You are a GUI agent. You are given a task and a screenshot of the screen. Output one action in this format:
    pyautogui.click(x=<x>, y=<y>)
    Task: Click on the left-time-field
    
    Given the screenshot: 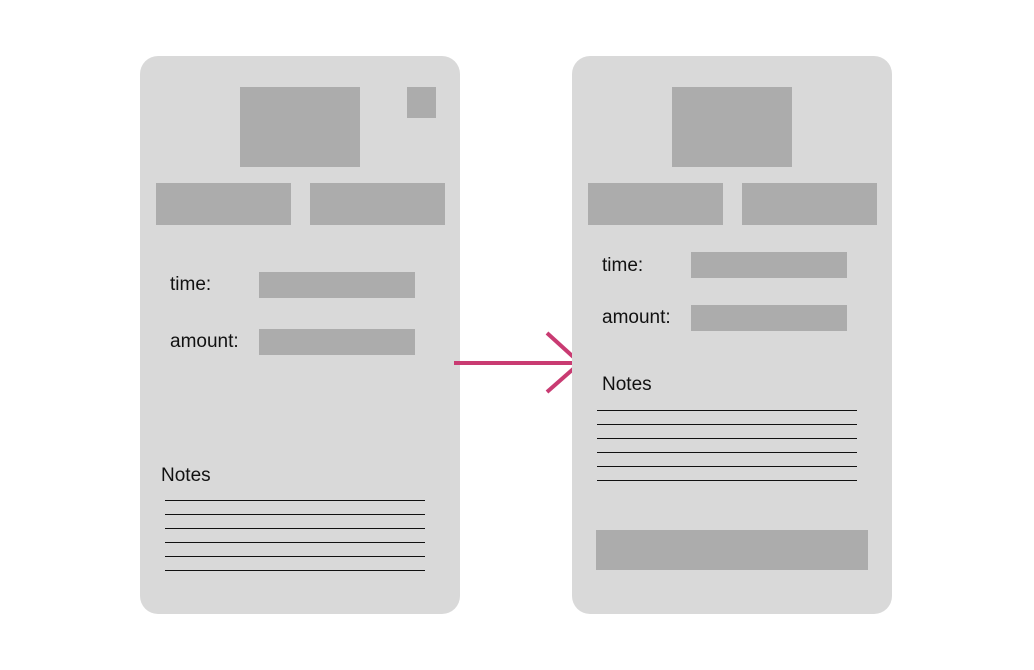 What is the action you would take?
    pyautogui.click(x=337, y=285)
    